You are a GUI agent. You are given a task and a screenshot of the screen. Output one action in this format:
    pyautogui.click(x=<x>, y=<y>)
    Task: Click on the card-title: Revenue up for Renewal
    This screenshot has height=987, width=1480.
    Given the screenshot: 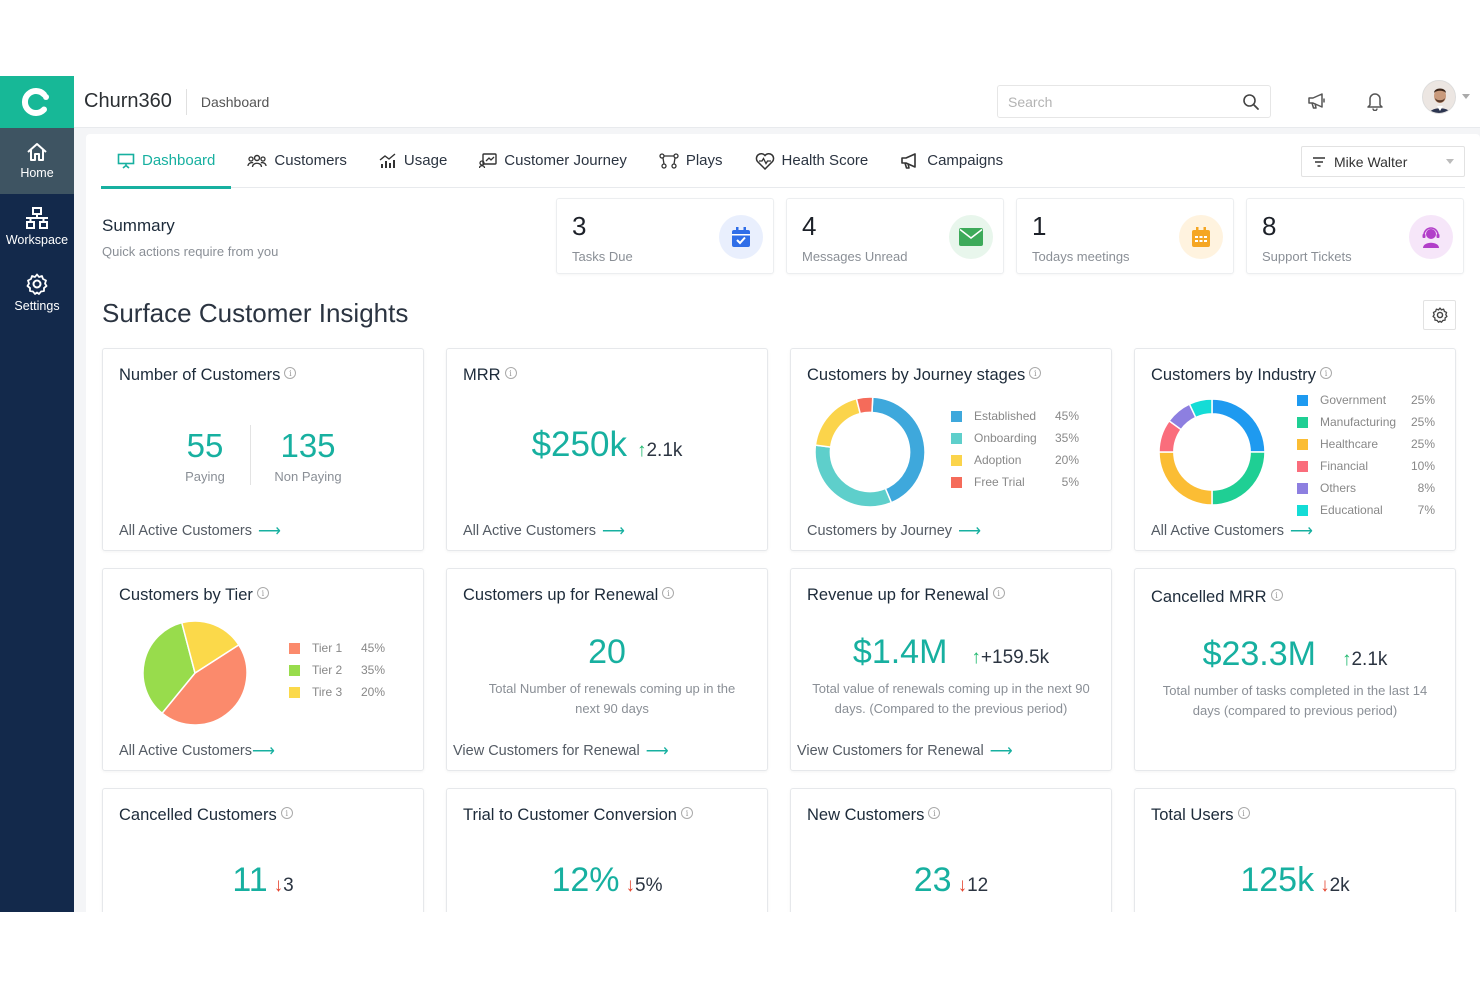 What is the action you would take?
    pyautogui.click(x=898, y=595)
    